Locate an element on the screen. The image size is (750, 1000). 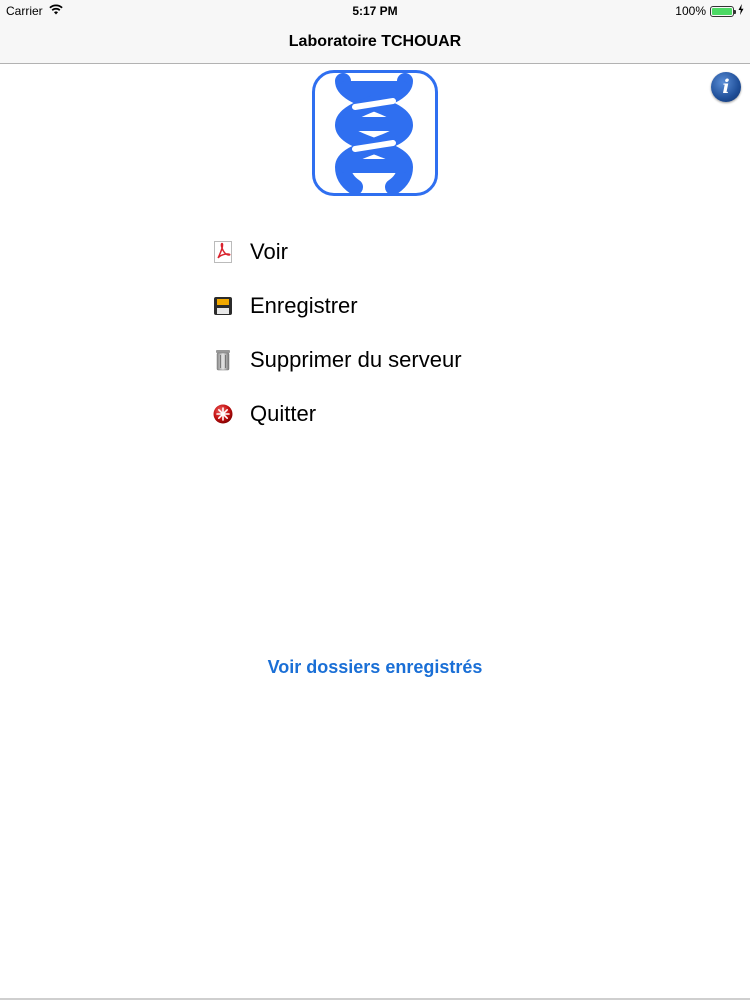
pdf-icon is located at coordinates (223, 252).